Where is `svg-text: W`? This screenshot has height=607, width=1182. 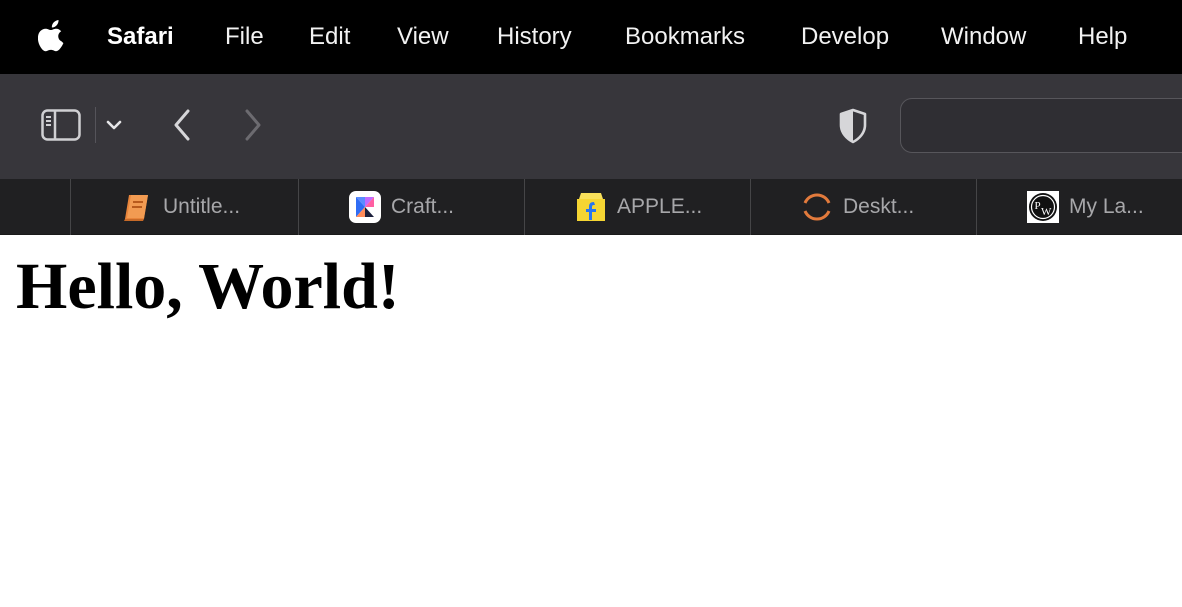
svg-text: W is located at coordinates (1046, 212).